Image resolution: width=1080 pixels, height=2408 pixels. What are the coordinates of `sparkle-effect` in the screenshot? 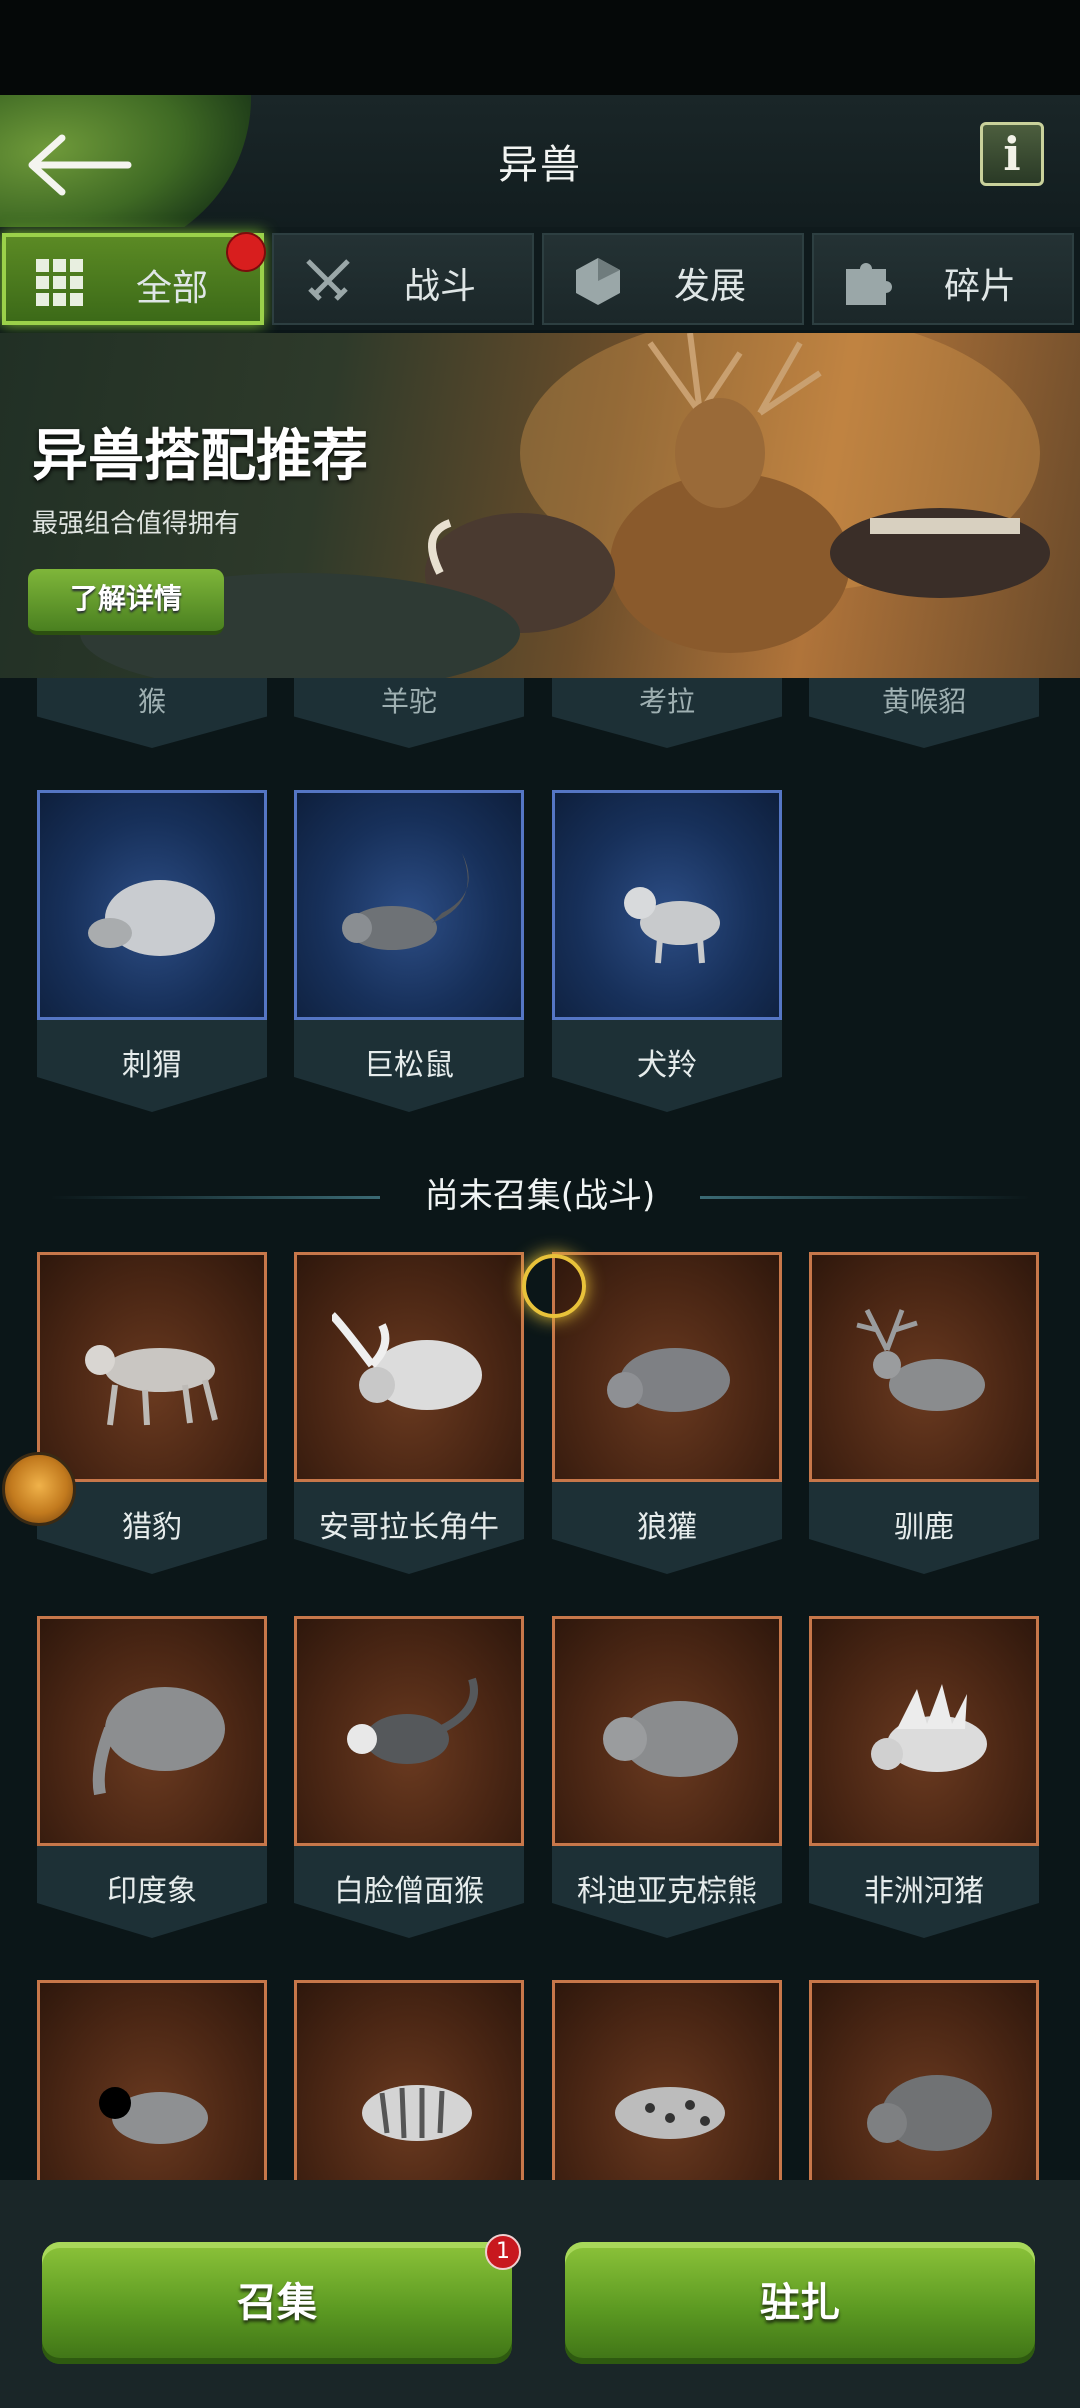 It's located at (554, 1286).